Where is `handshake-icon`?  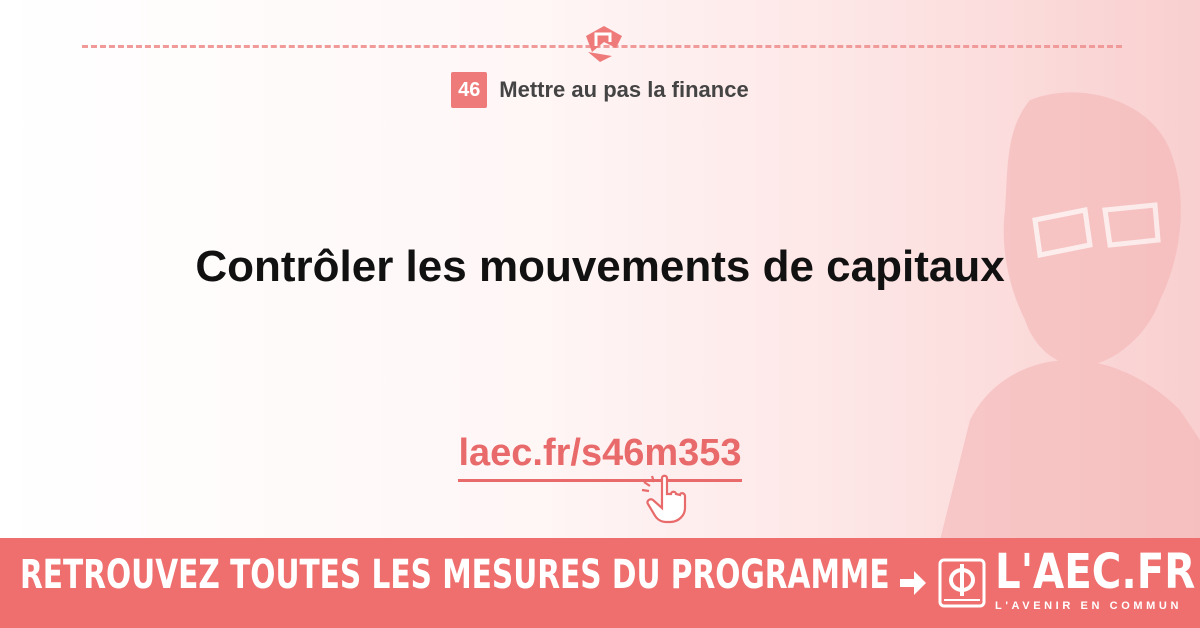
handshake-icon is located at coordinates (604, 44).